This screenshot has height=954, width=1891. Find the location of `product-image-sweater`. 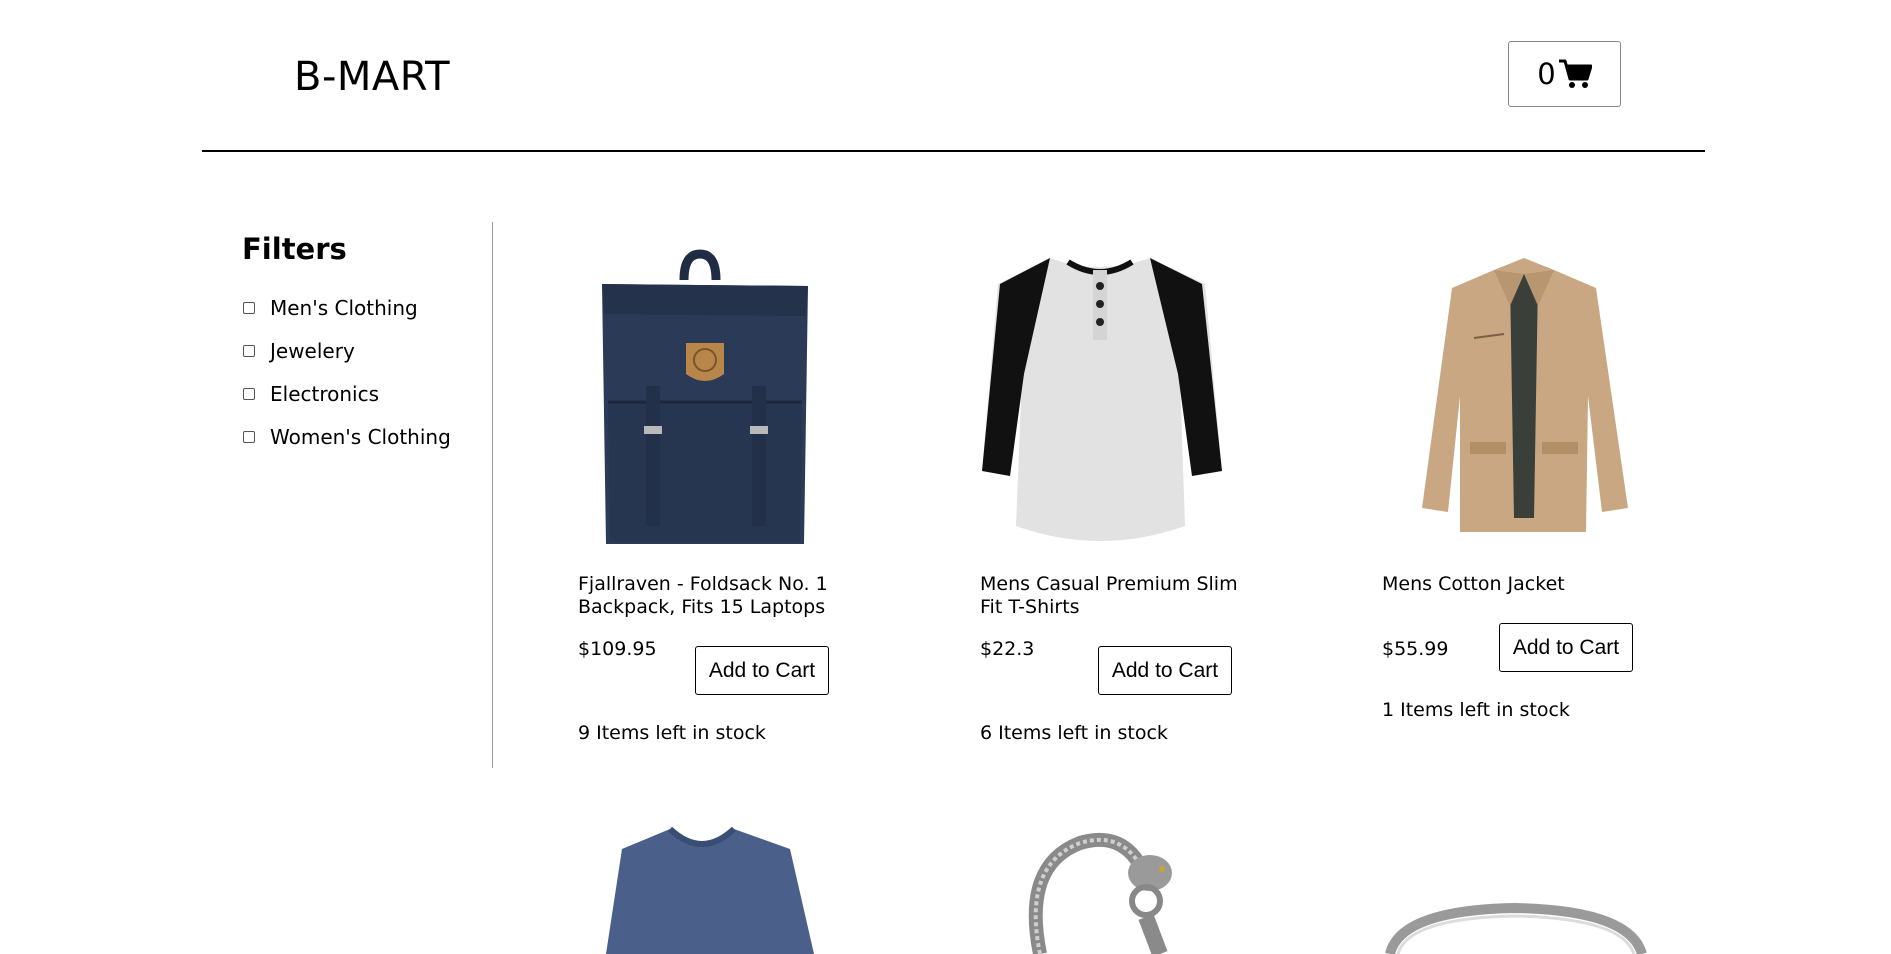

product-image-sweater is located at coordinates (715, 889).